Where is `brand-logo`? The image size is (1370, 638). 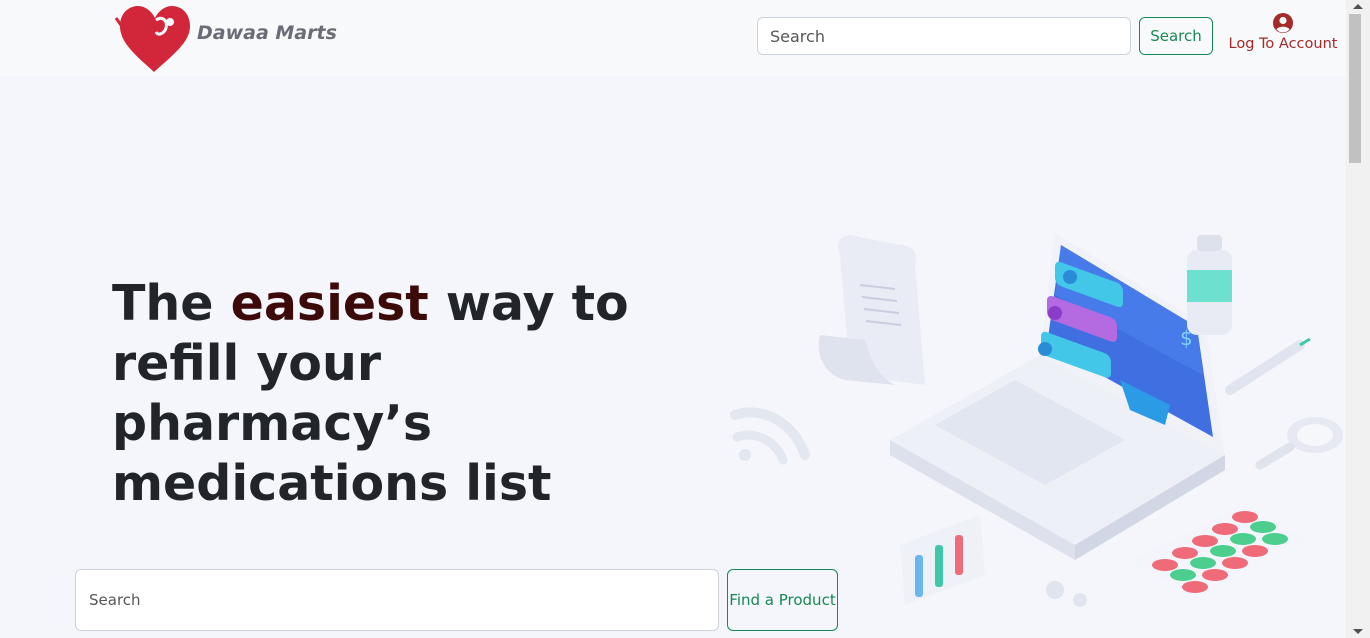 brand-logo is located at coordinates (155, 38).